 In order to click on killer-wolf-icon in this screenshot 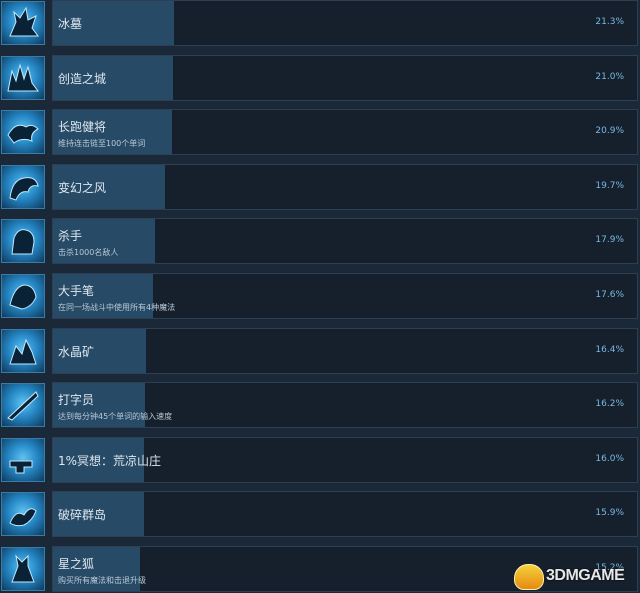, I will do `click(23, 241)`.